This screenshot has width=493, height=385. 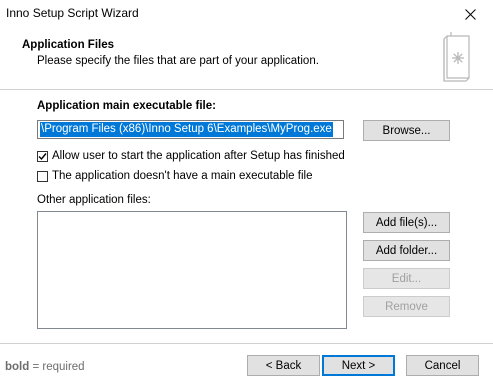 What do you see at coordinates (442, 365) in the screenshot?
I see `cancel-button: Cancel` at bounding box center [442, 365].